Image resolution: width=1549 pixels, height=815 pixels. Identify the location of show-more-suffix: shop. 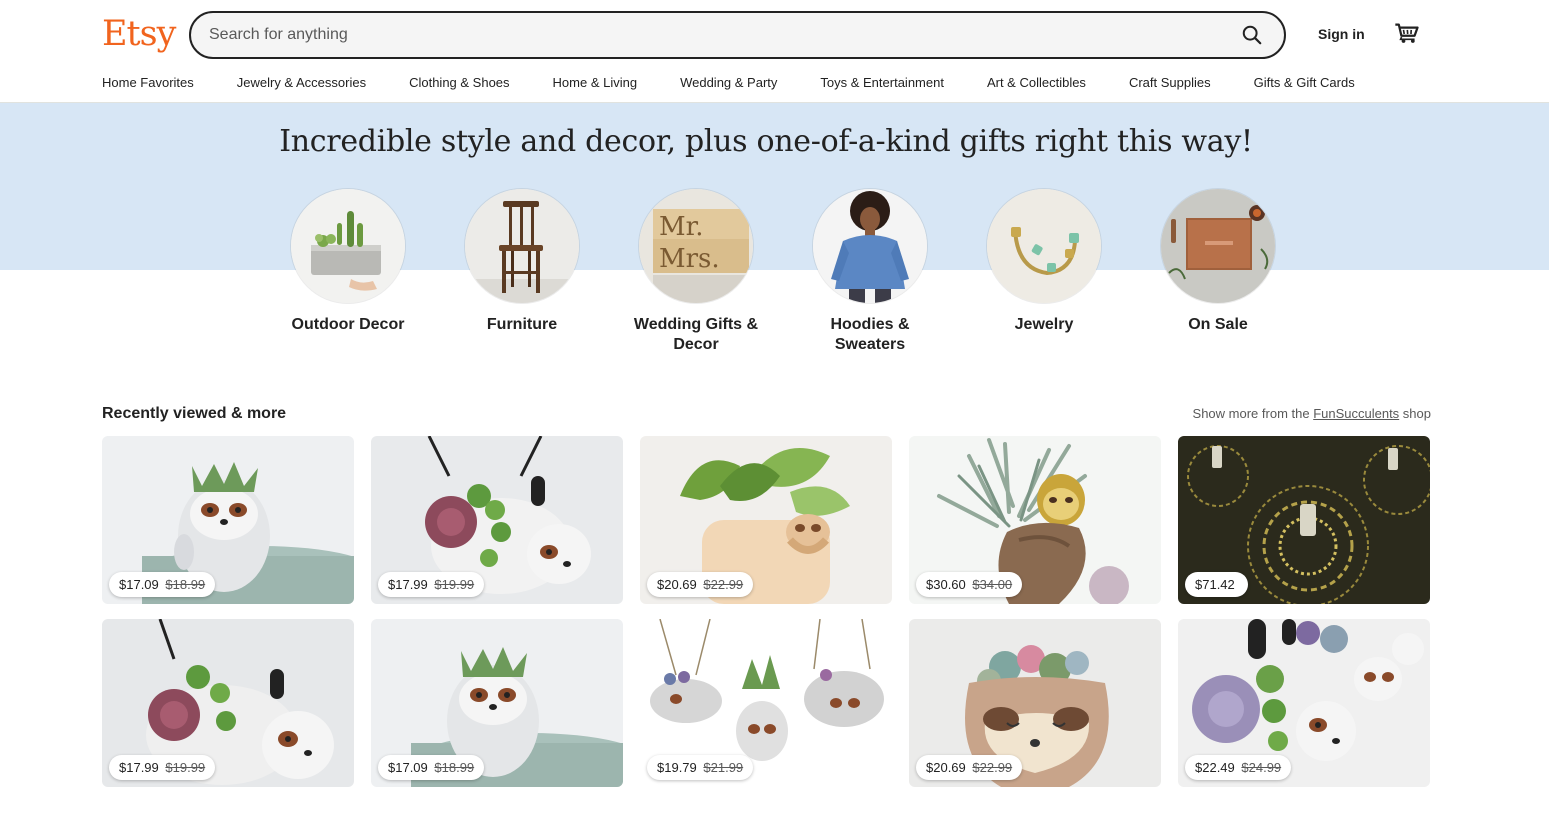
(1415, 413).